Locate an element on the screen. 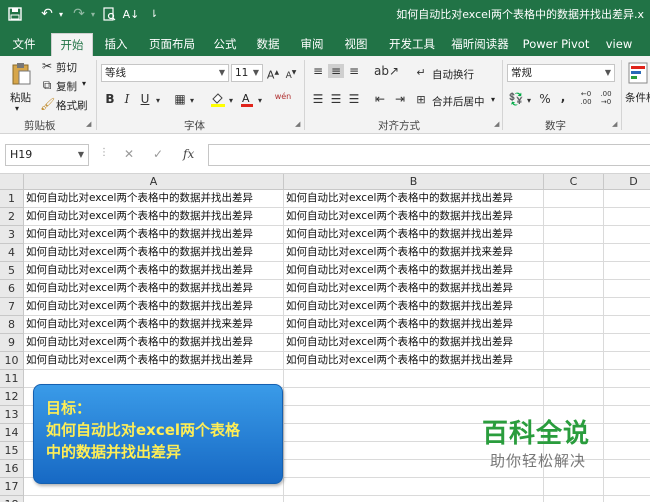 This screenshot has height=502, width=650. row-header: 12 is located at coordinates (12, 397).